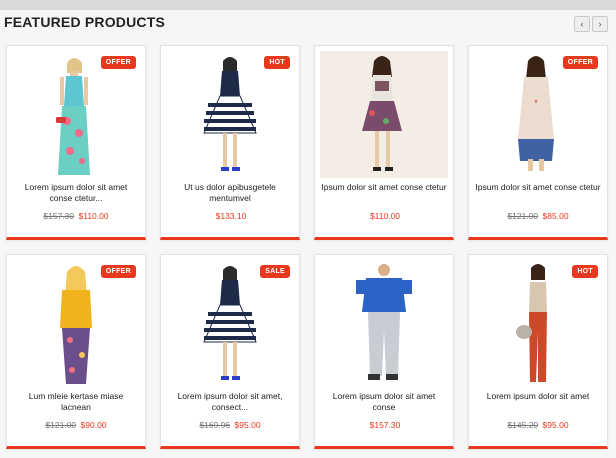 This screenshot has height=458, width=616. Describe the element at coordinates (85, 22) in the screenshot. I see `section-title: FEATURED PRODUCTS` at that location.